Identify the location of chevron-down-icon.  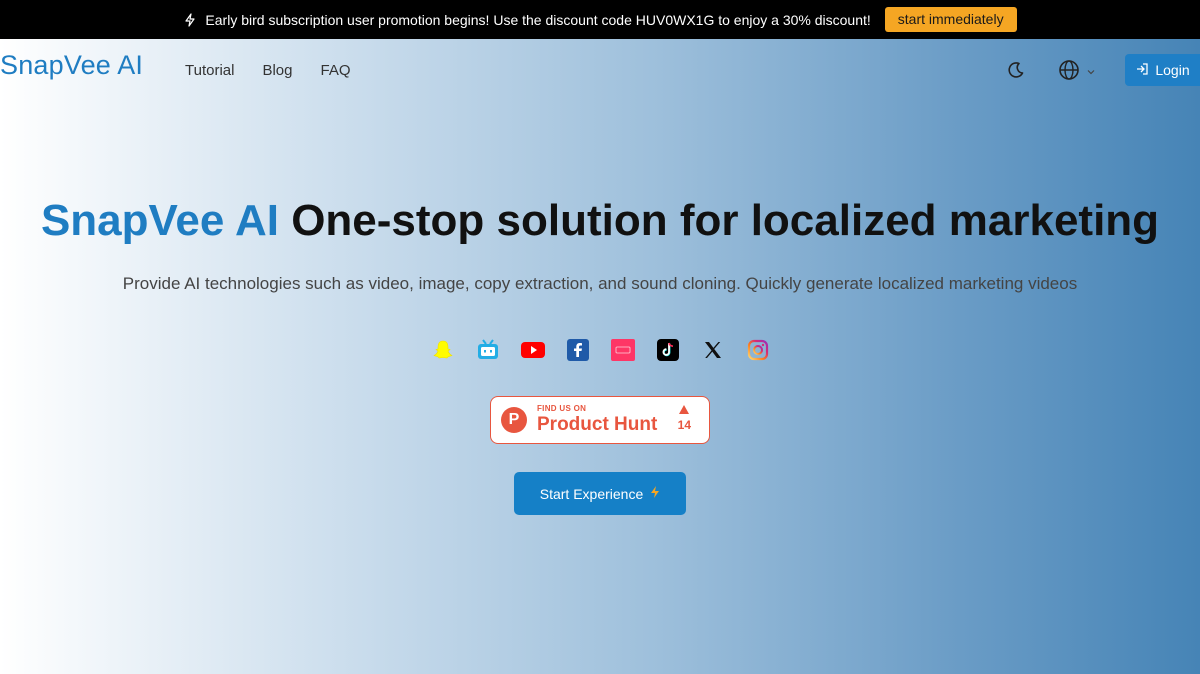
(1091, 73).